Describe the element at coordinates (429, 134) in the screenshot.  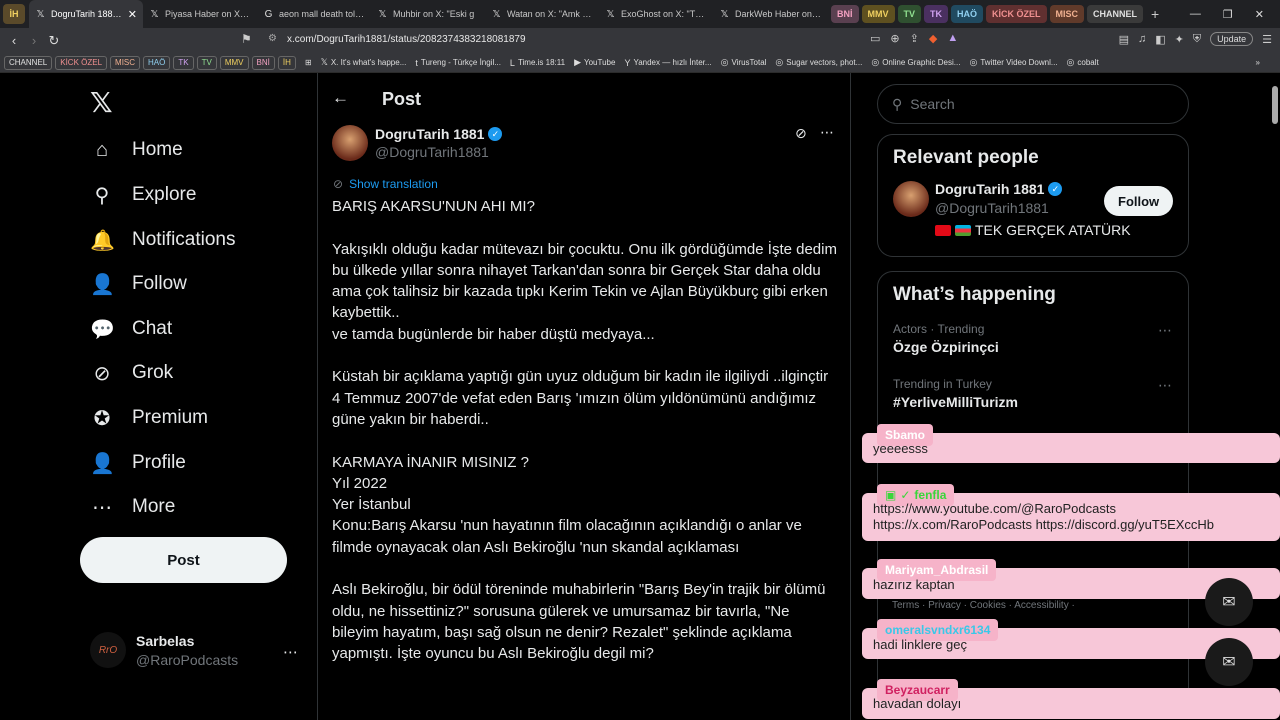
I see `author-name: DogruTarih 1881` at that location.